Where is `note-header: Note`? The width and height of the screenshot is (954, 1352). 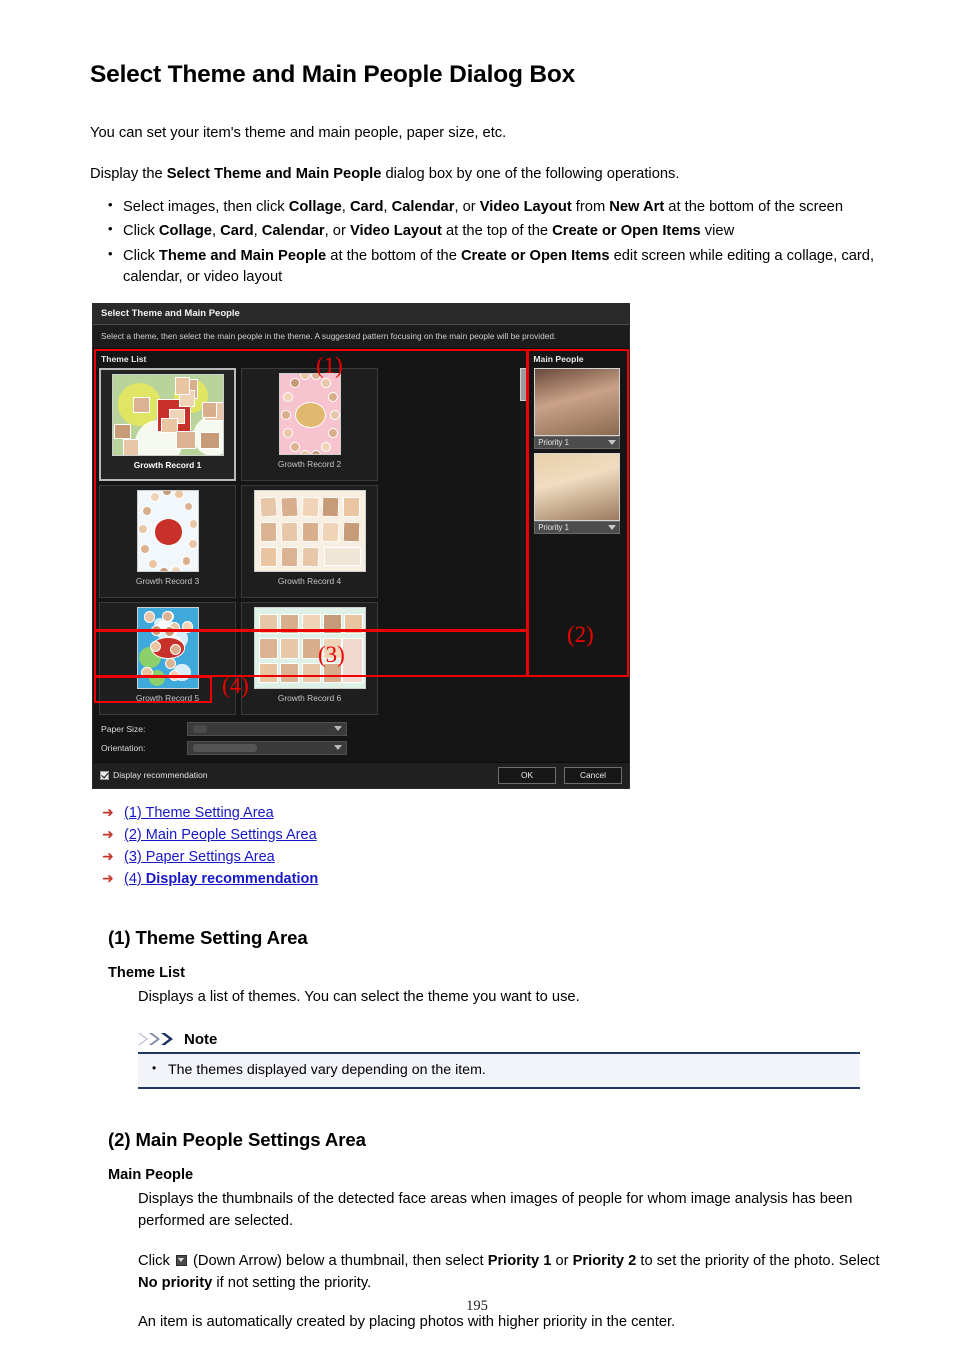
note-header: Note is located at coordinates (499, 1039).